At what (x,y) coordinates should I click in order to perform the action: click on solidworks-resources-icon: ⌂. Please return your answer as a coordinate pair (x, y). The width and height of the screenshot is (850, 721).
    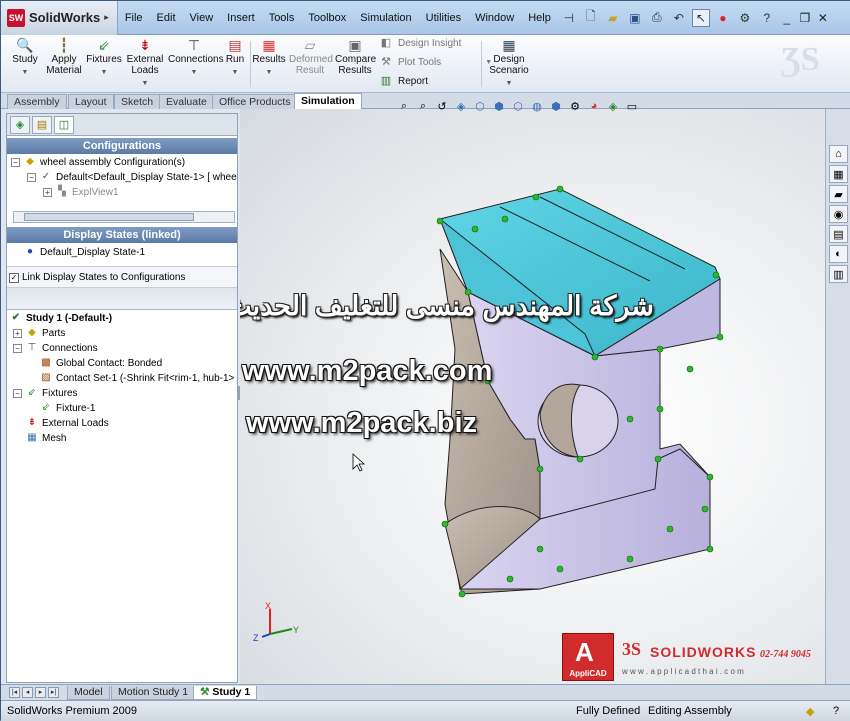
    Looking at the image, I should click on (838, 154).